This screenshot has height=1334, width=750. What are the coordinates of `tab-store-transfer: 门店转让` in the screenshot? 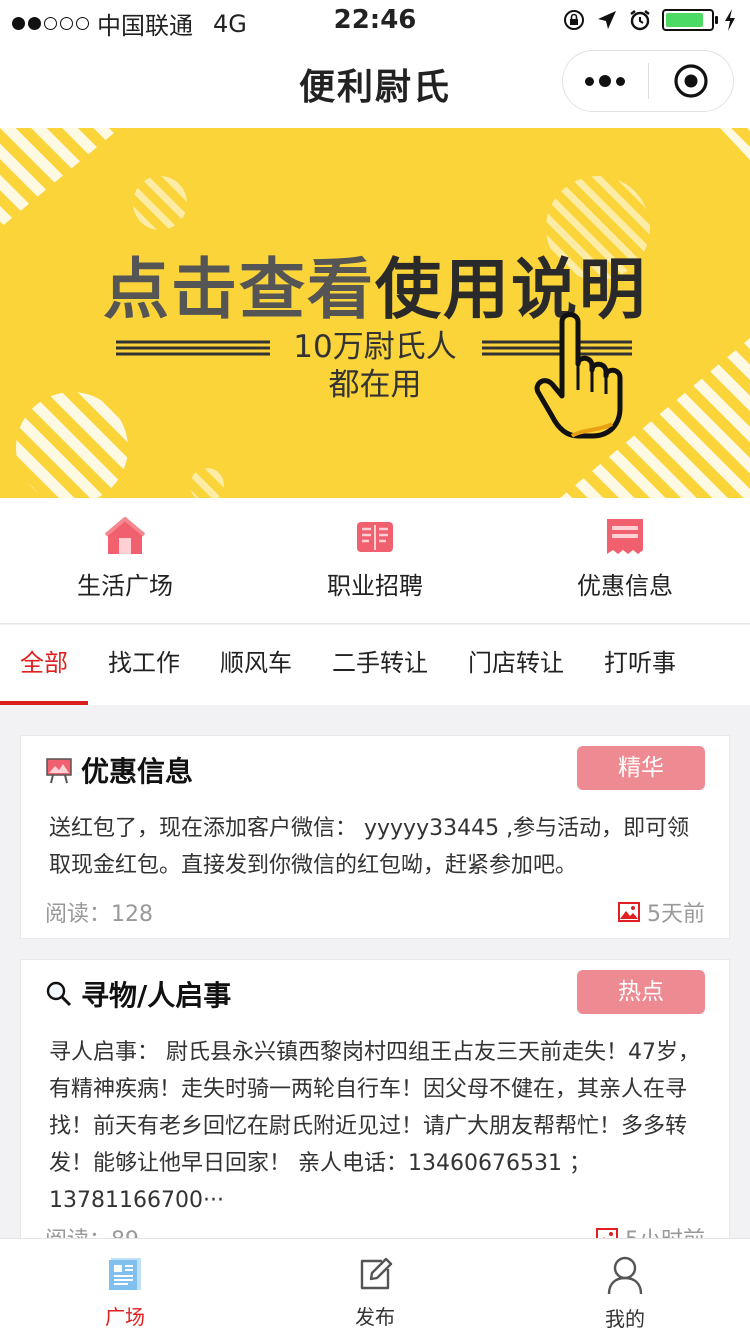 It's located at (516, 665).